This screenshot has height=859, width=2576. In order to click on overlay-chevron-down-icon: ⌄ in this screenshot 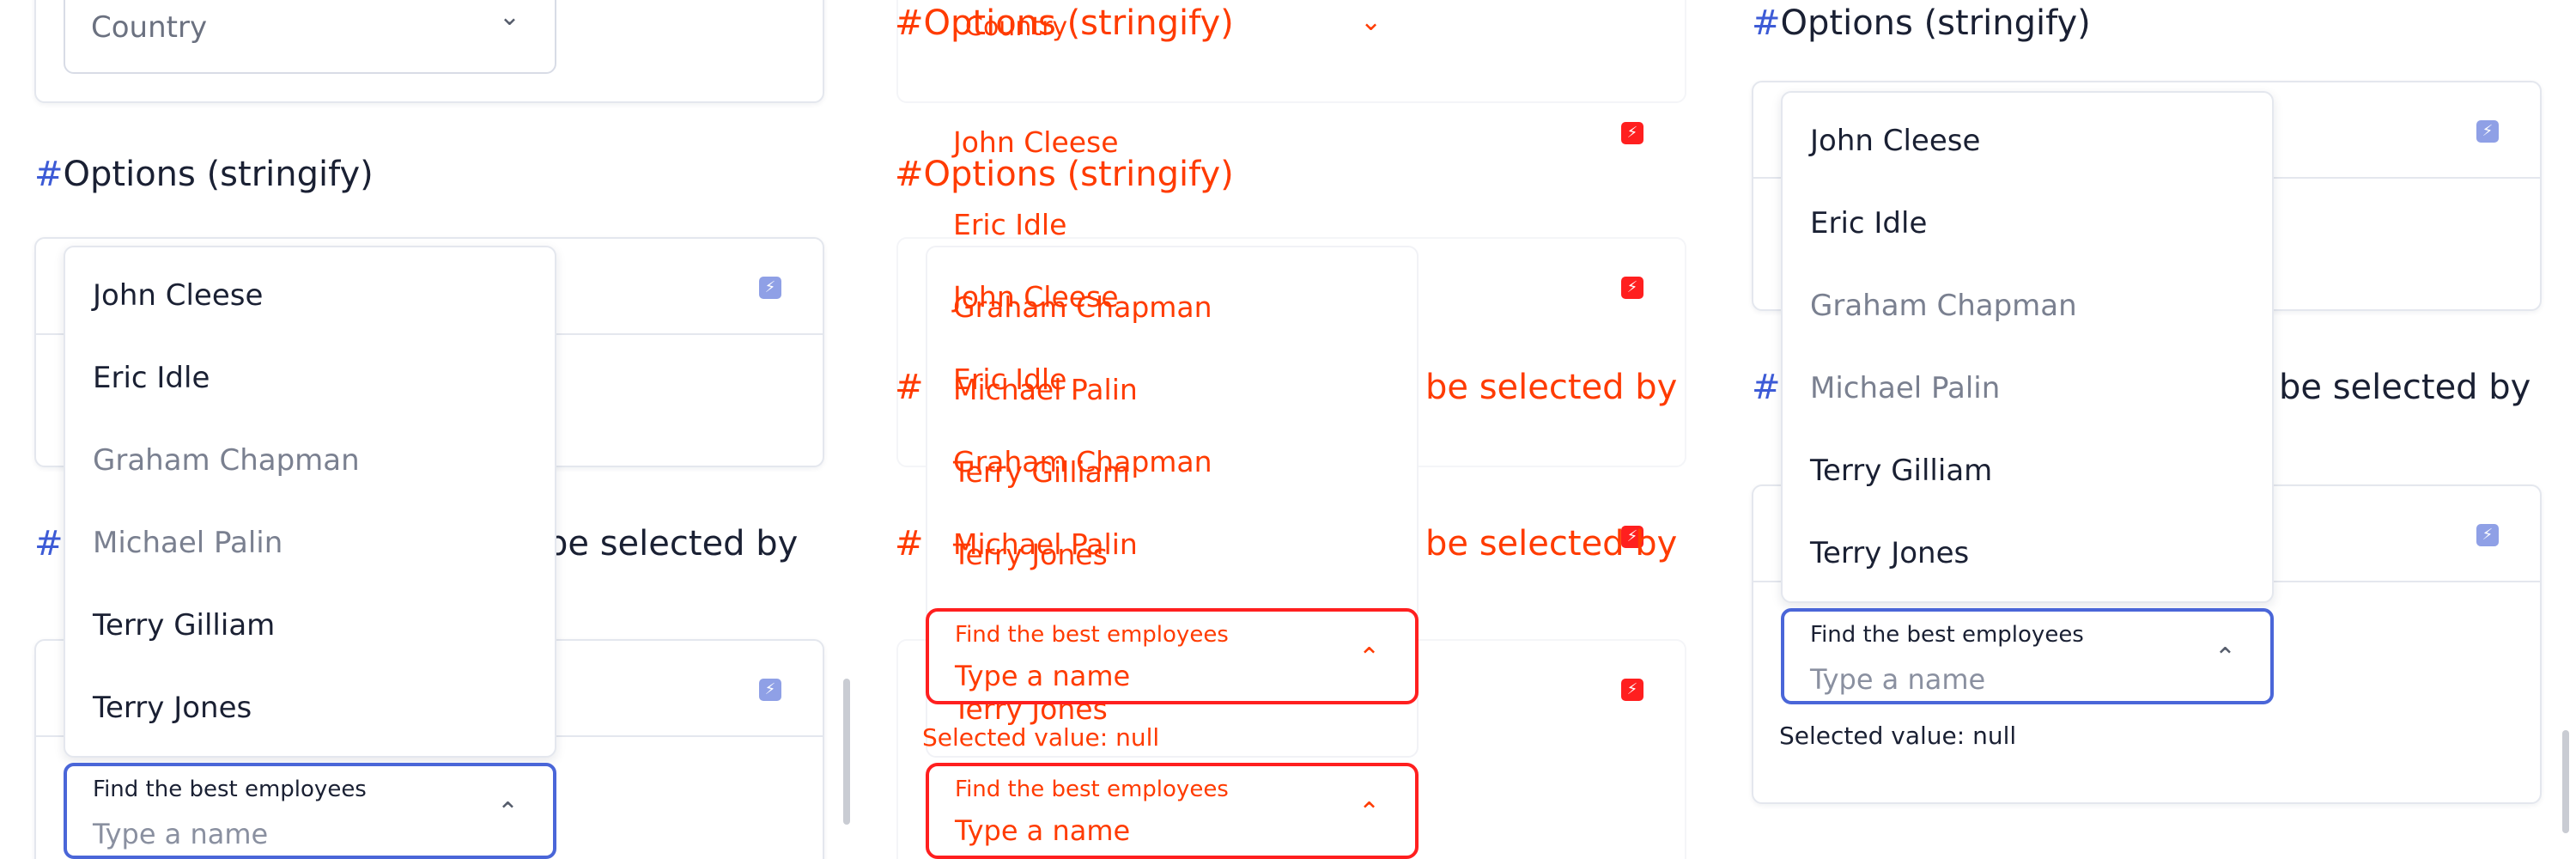, I will do `click(1371, 22)`.